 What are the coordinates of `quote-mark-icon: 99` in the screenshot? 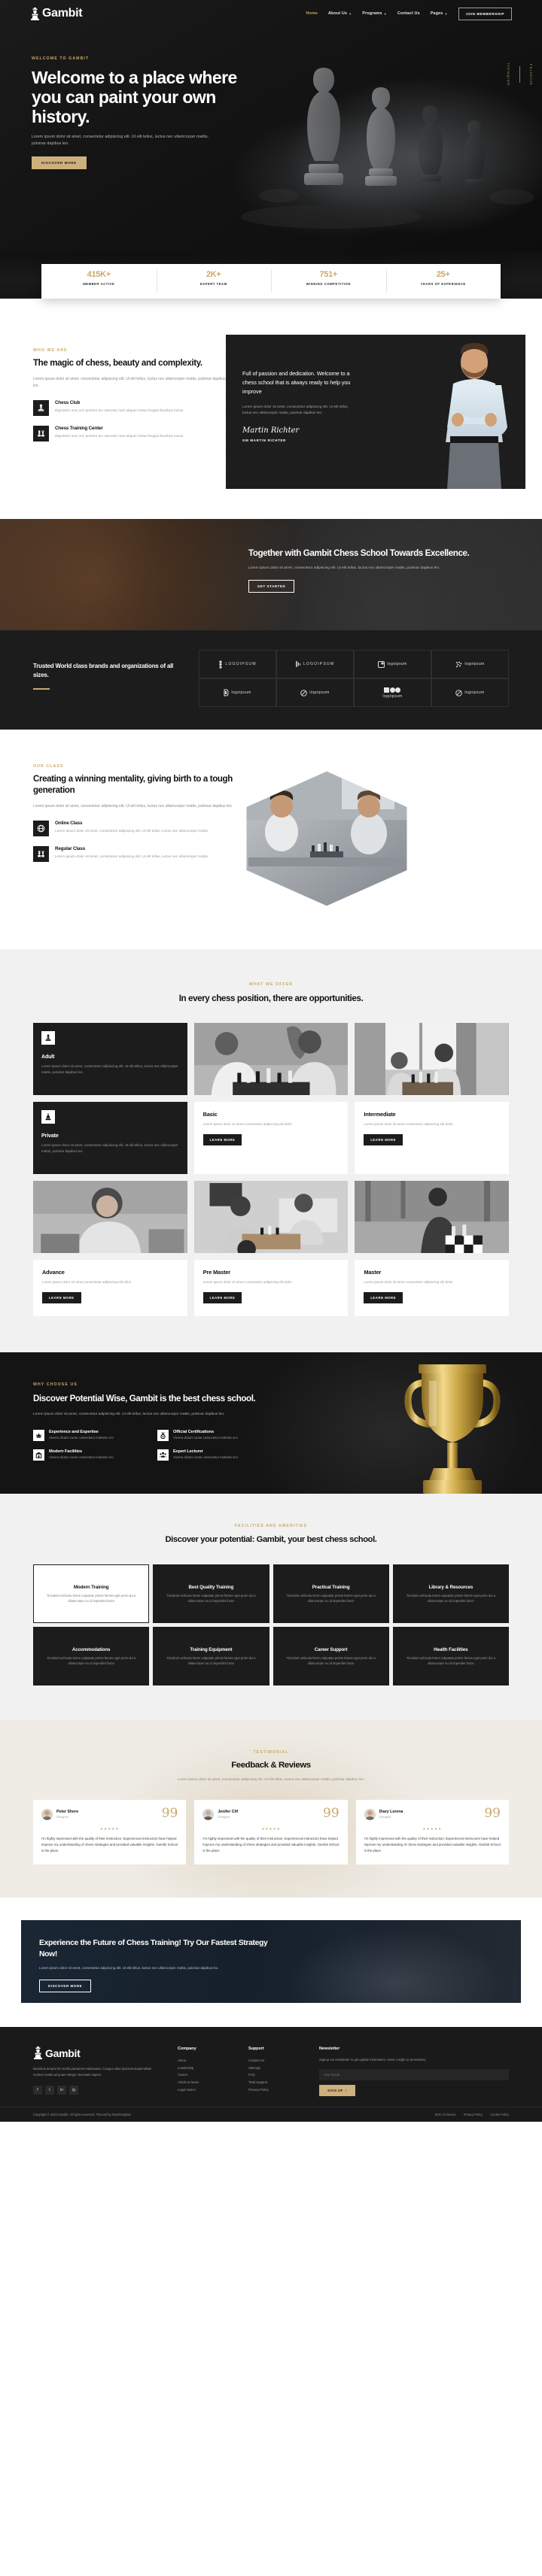 It's located at (169, 1813).